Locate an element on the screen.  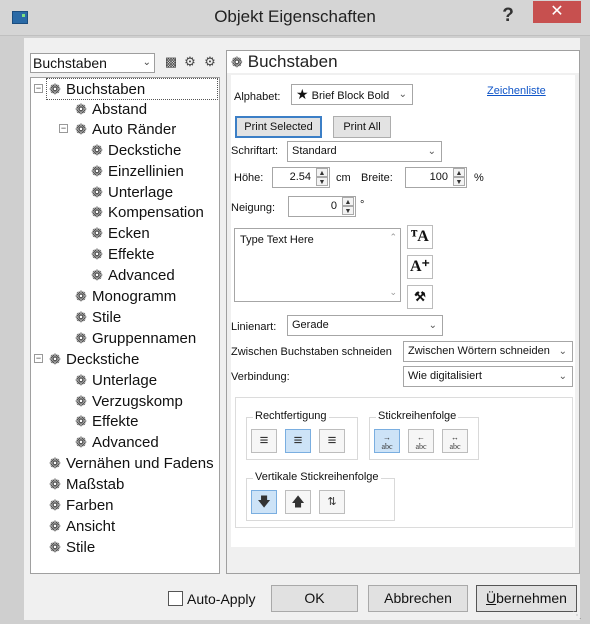
category-combo: Buchstaben ⌄ is located at coordinates (92, 63).